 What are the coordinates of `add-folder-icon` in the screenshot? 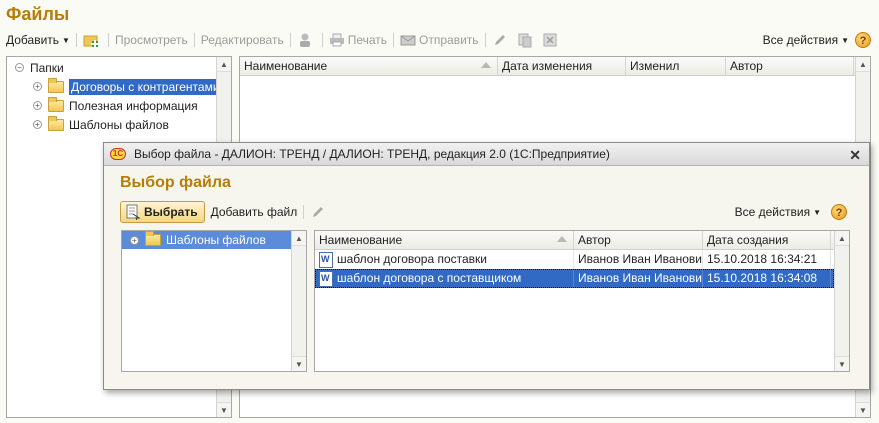 It's located at (91, 40).